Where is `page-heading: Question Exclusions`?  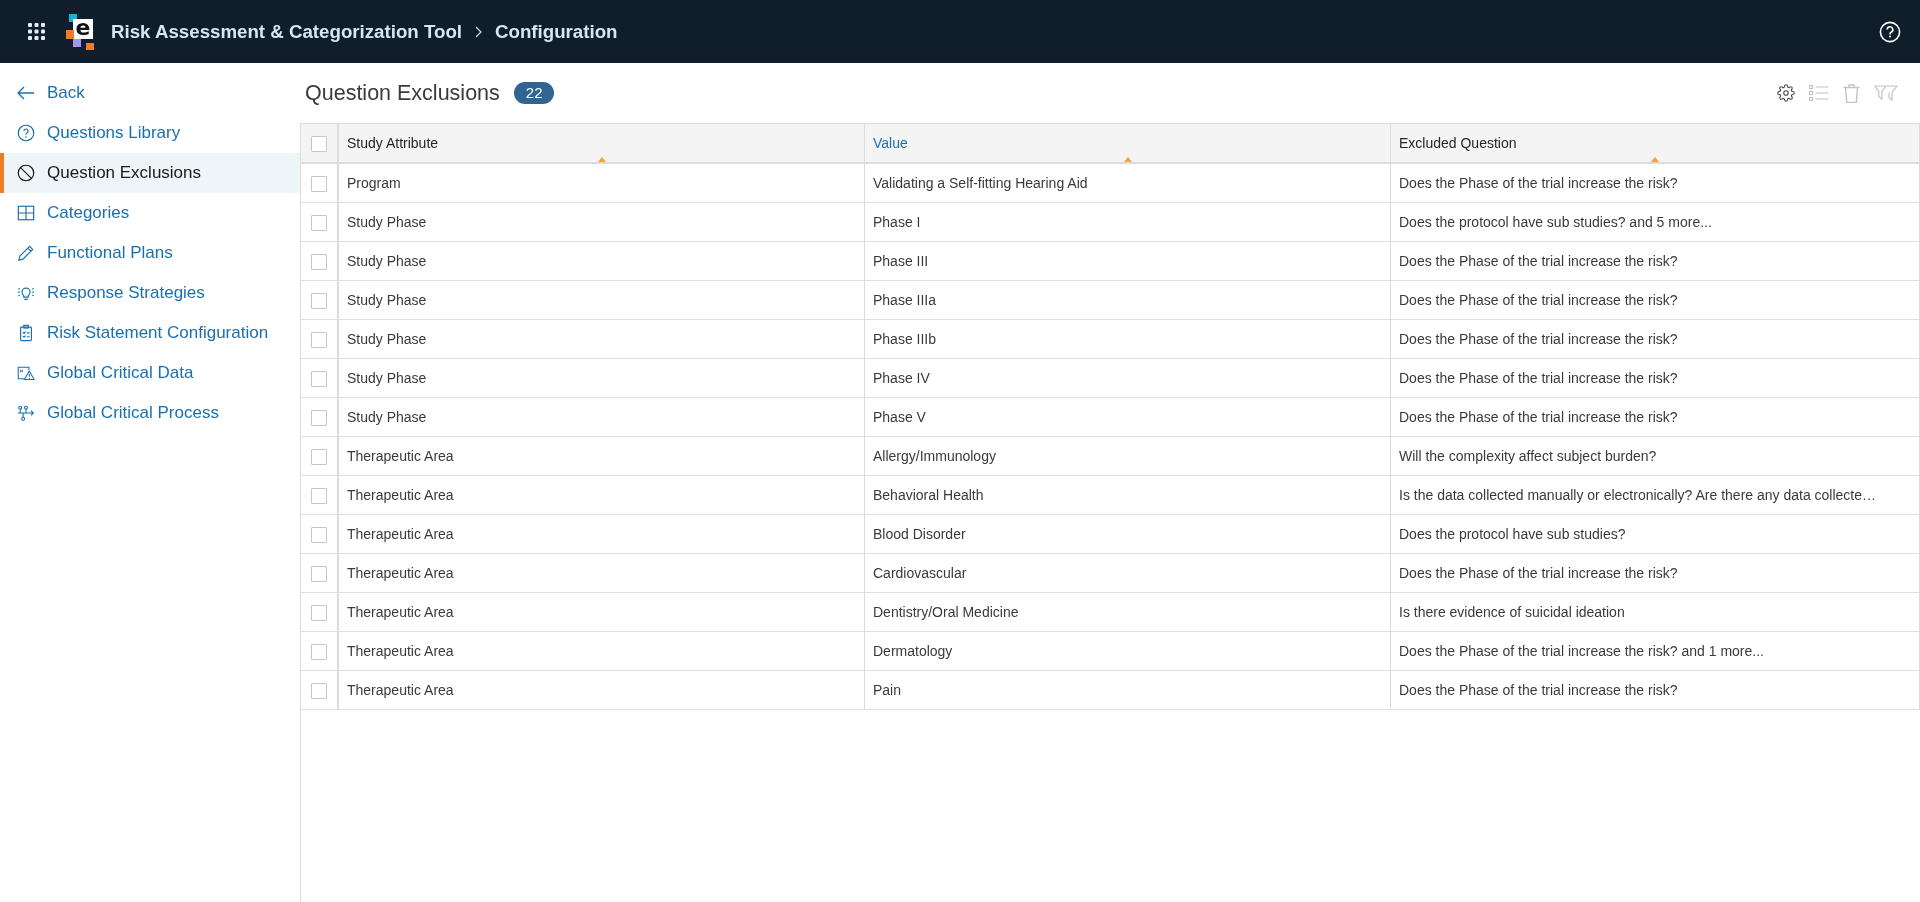
page-heading: Question Exclusions is located at coordinates (402, 93).